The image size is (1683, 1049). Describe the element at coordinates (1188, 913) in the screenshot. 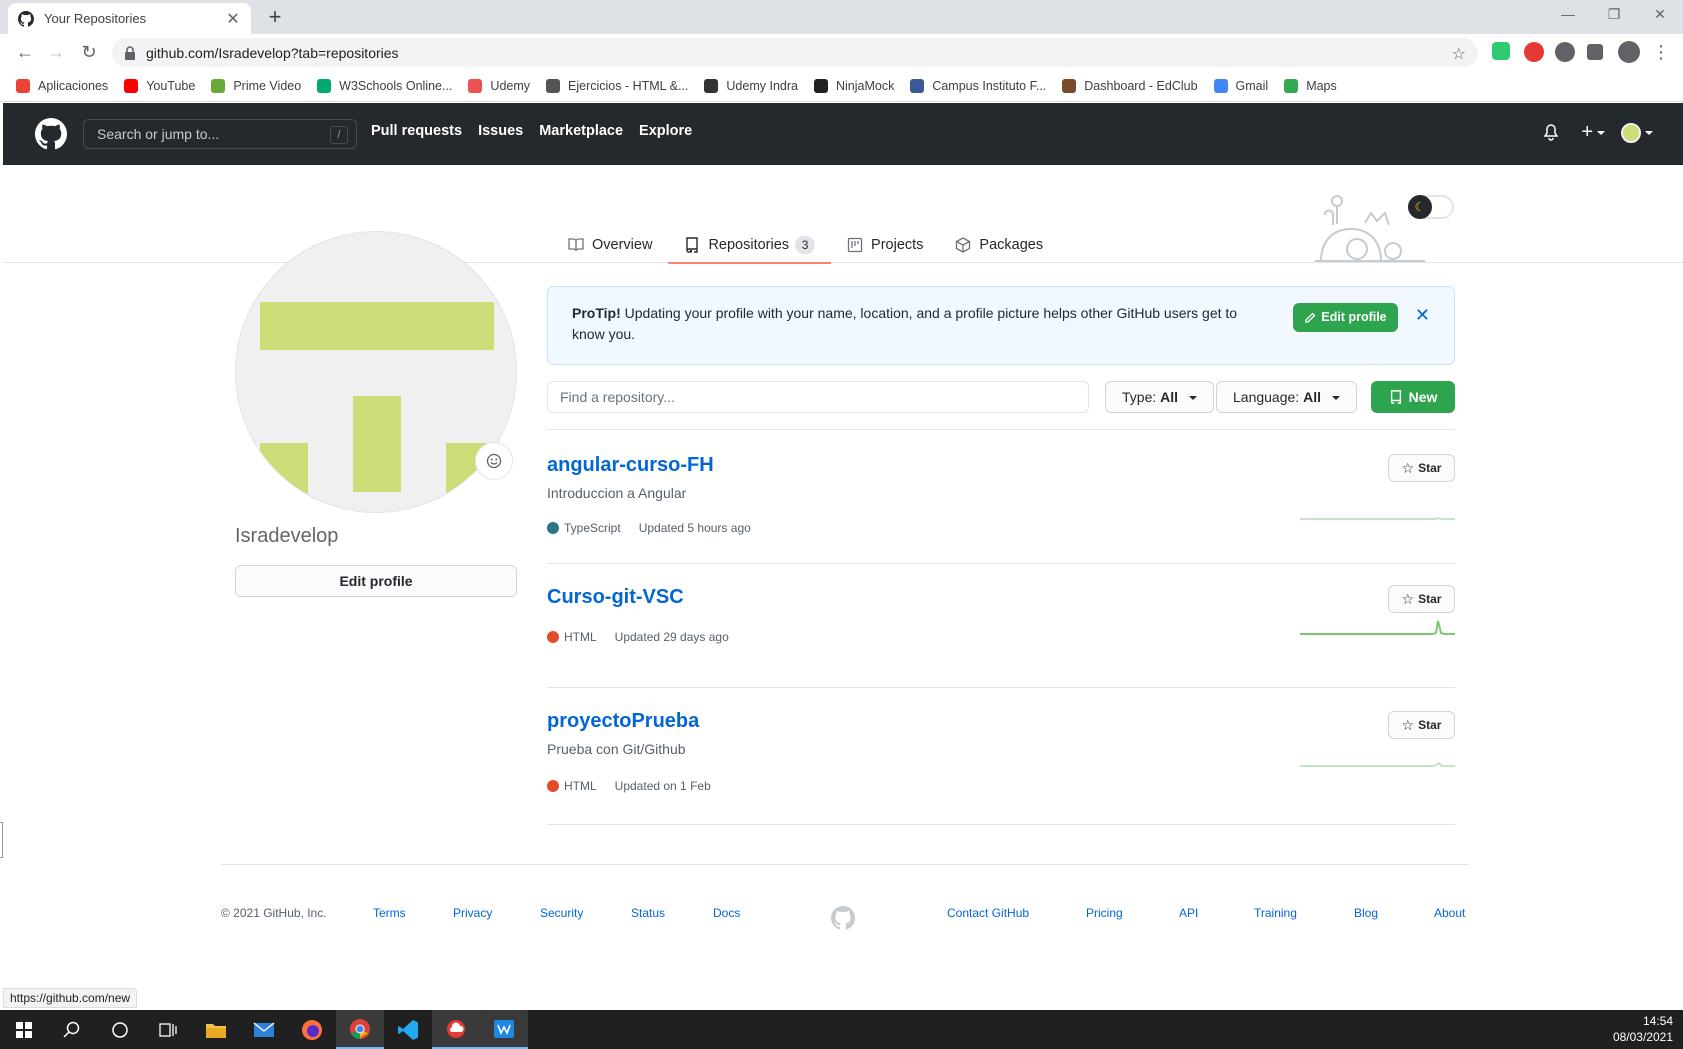

I see `footer-link-api: API` at that location.